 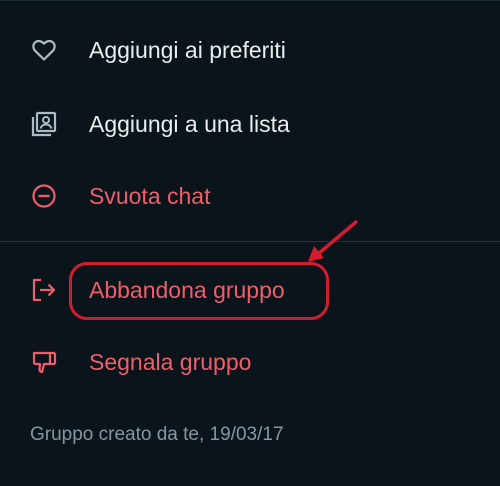 I want to click on contact-list-icon, so click(x=44, y=124).